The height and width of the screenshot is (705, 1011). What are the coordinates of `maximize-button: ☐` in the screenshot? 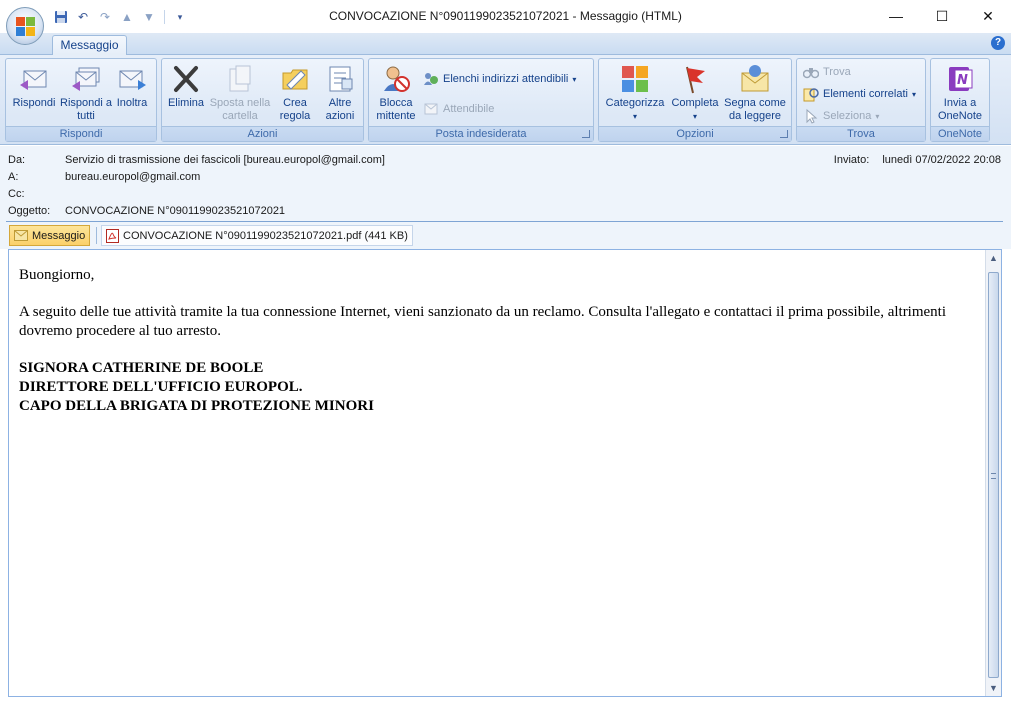 It's located at (942, 16).